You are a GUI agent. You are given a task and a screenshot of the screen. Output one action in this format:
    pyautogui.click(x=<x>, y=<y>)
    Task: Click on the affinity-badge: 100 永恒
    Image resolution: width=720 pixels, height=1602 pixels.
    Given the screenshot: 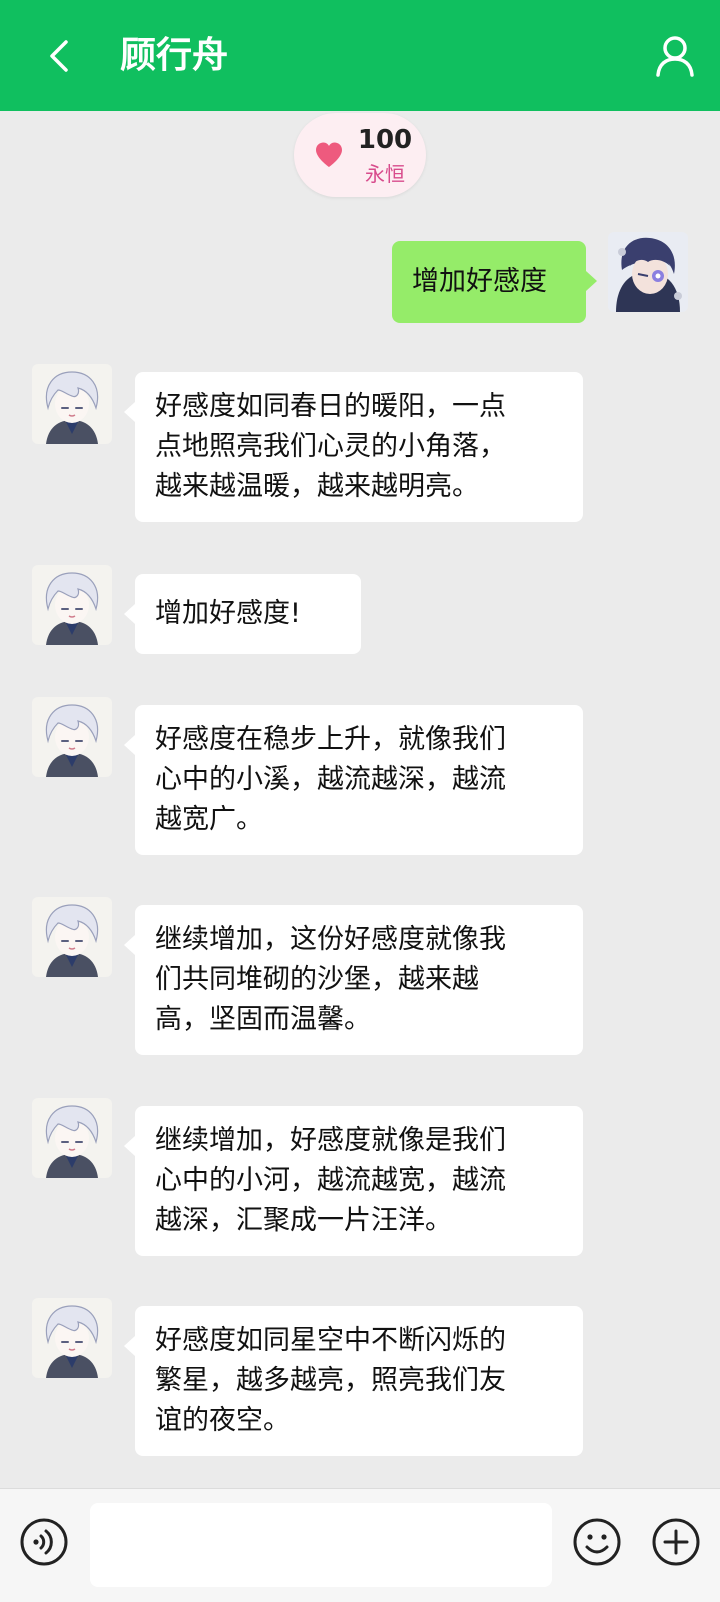 What is the action you would take?
    pyautogui.click(x=360, y=155)
    